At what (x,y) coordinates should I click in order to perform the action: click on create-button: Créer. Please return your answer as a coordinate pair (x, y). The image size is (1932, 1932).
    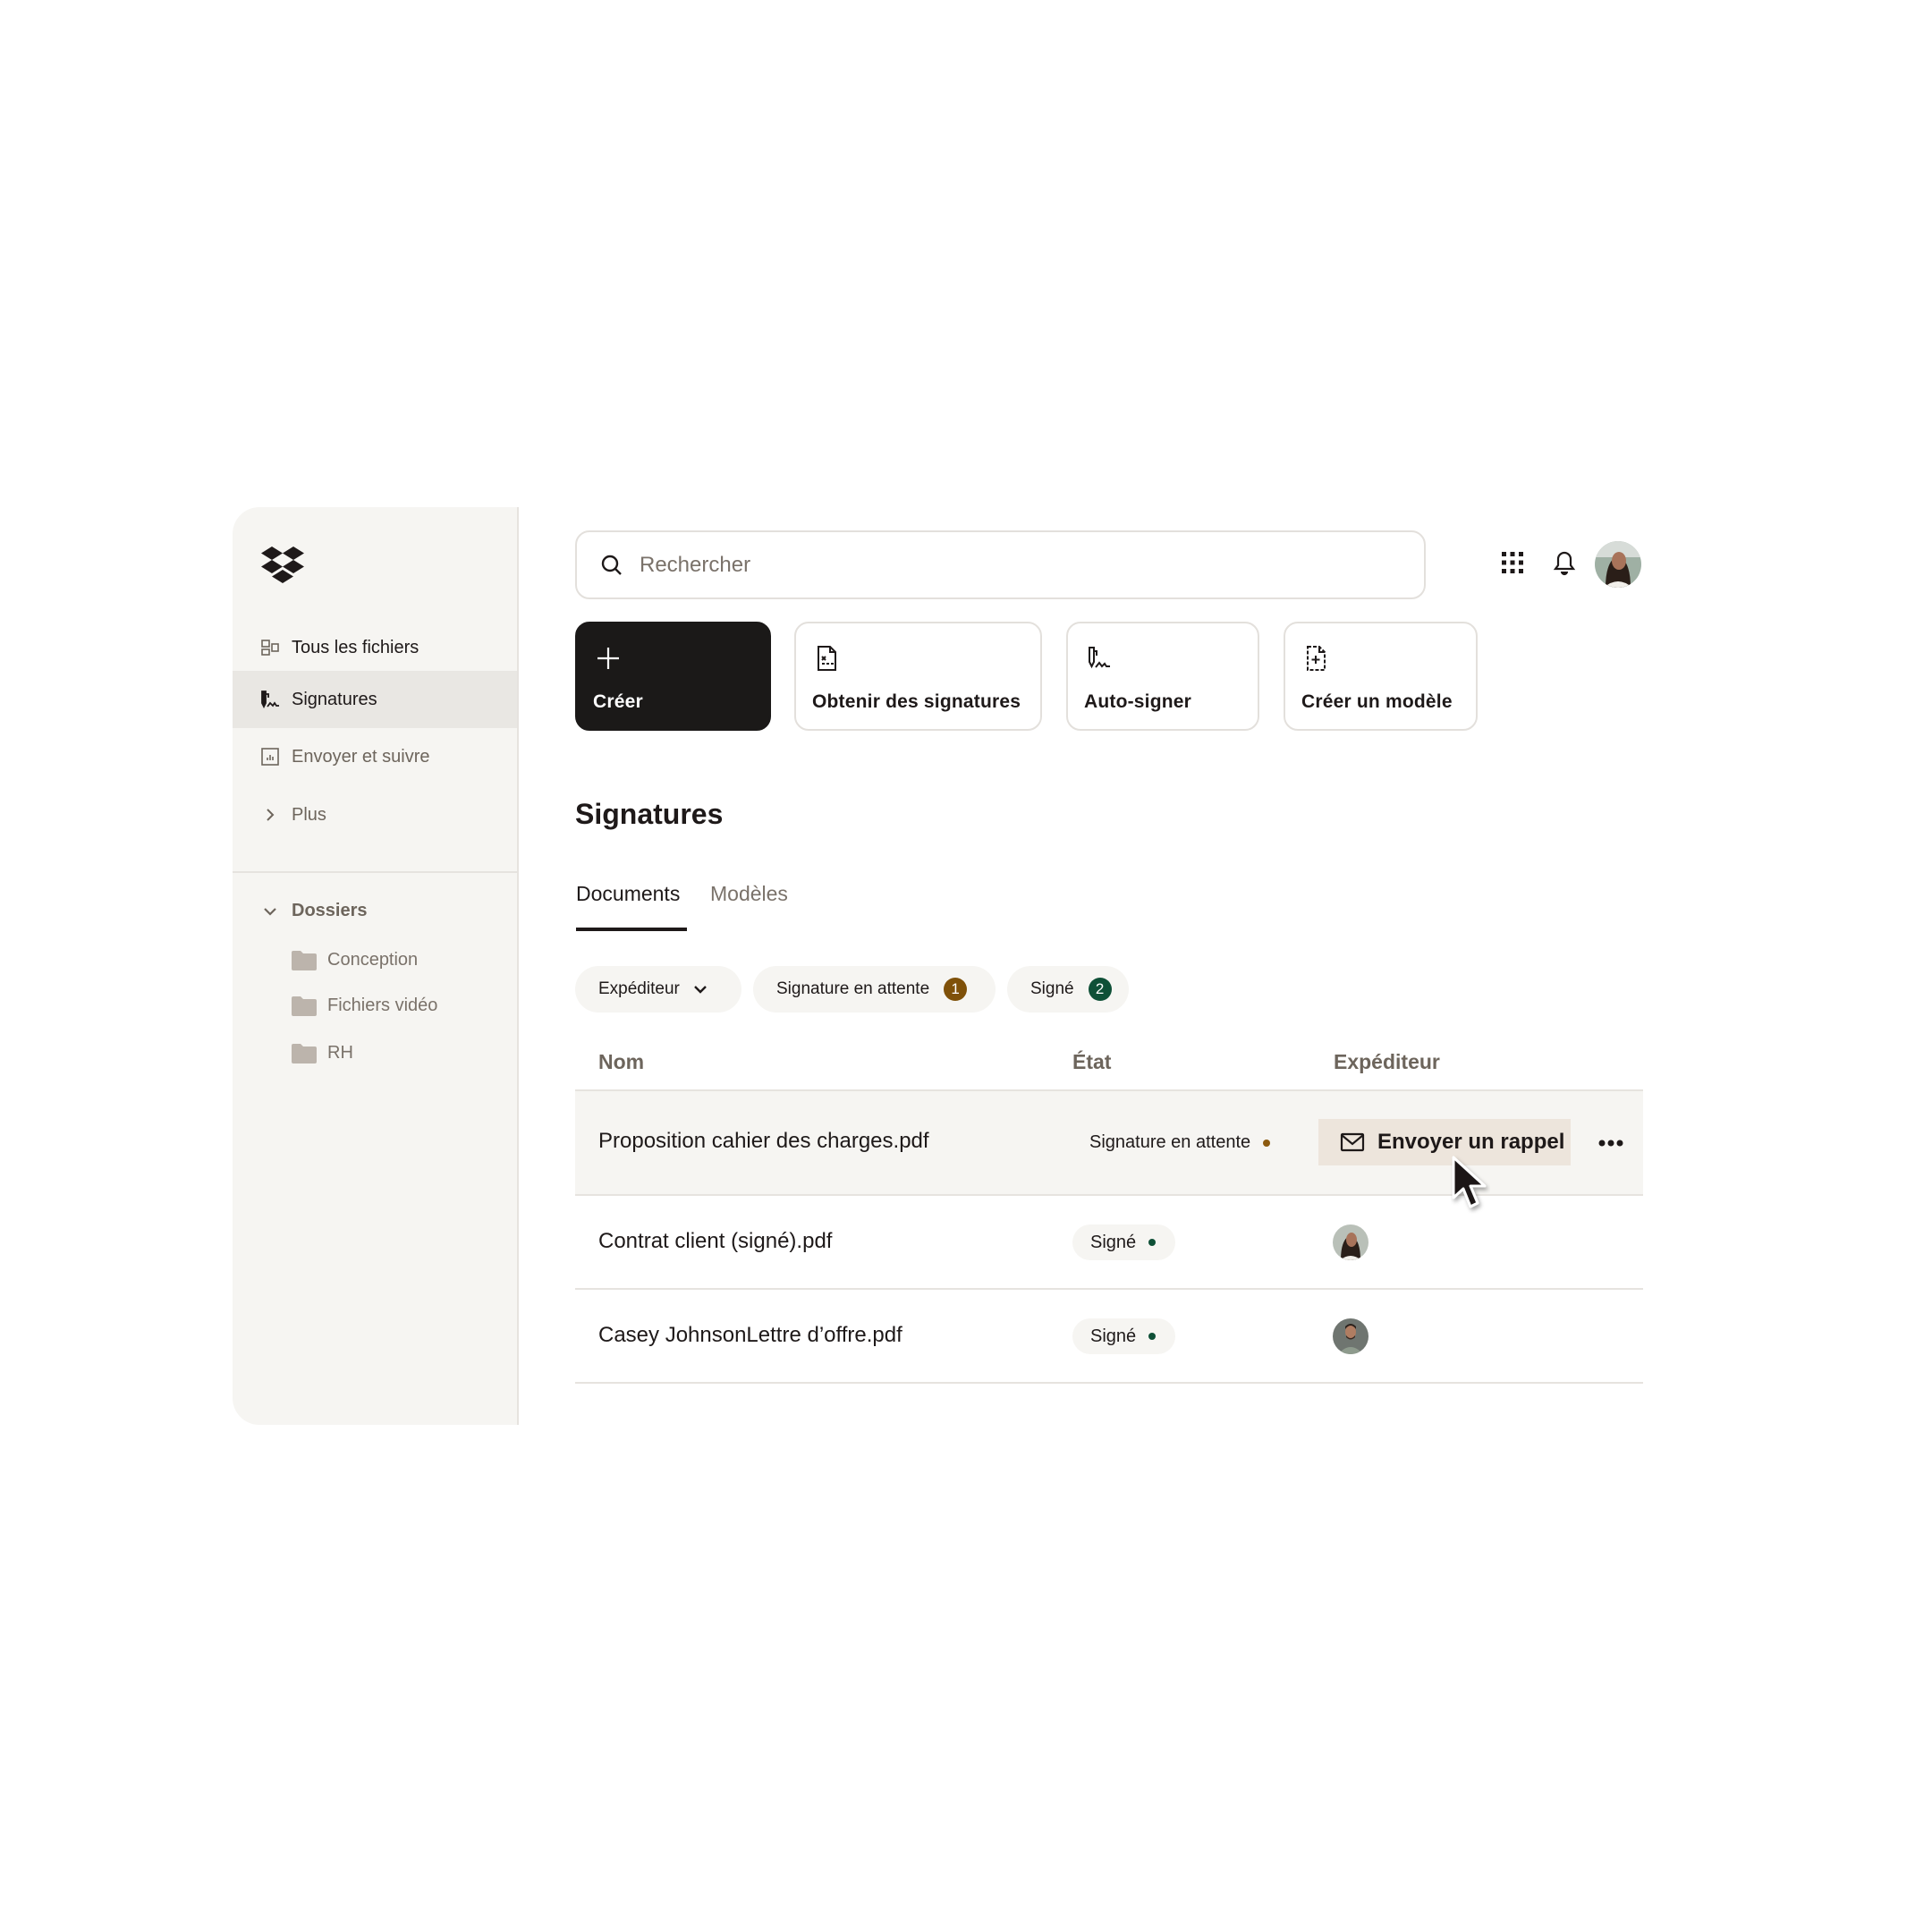
    Looking at the image, I should click on (673, 676).